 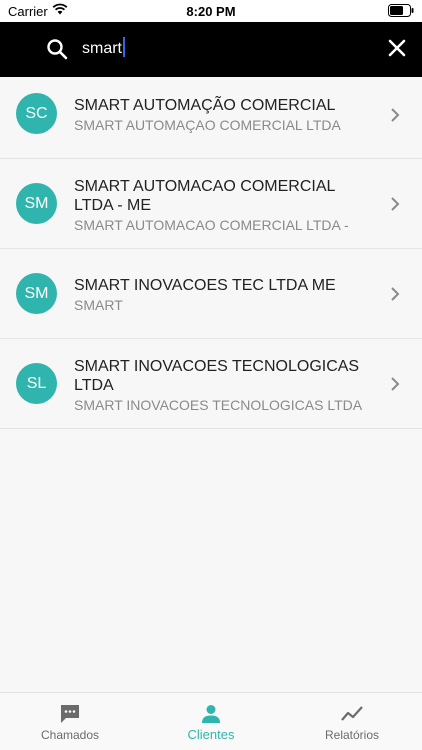 I want to click on search-icon, so click(x=57, y=51).